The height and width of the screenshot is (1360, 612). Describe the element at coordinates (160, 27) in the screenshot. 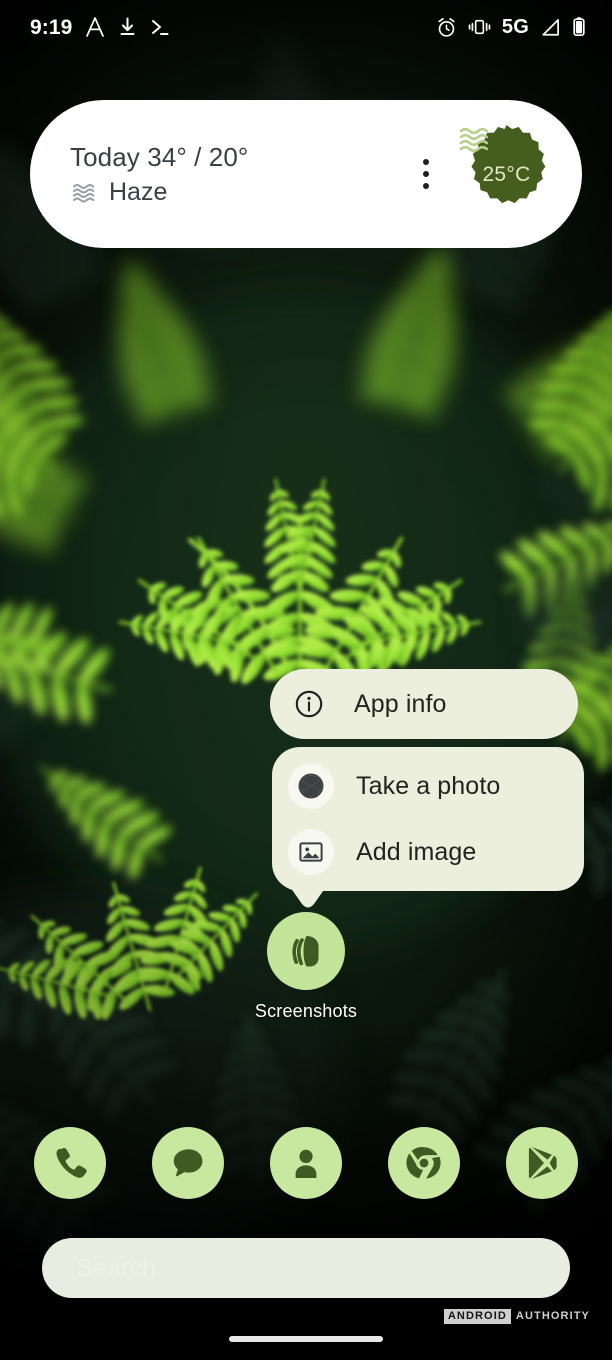

I see `terminal-icon` at that location.